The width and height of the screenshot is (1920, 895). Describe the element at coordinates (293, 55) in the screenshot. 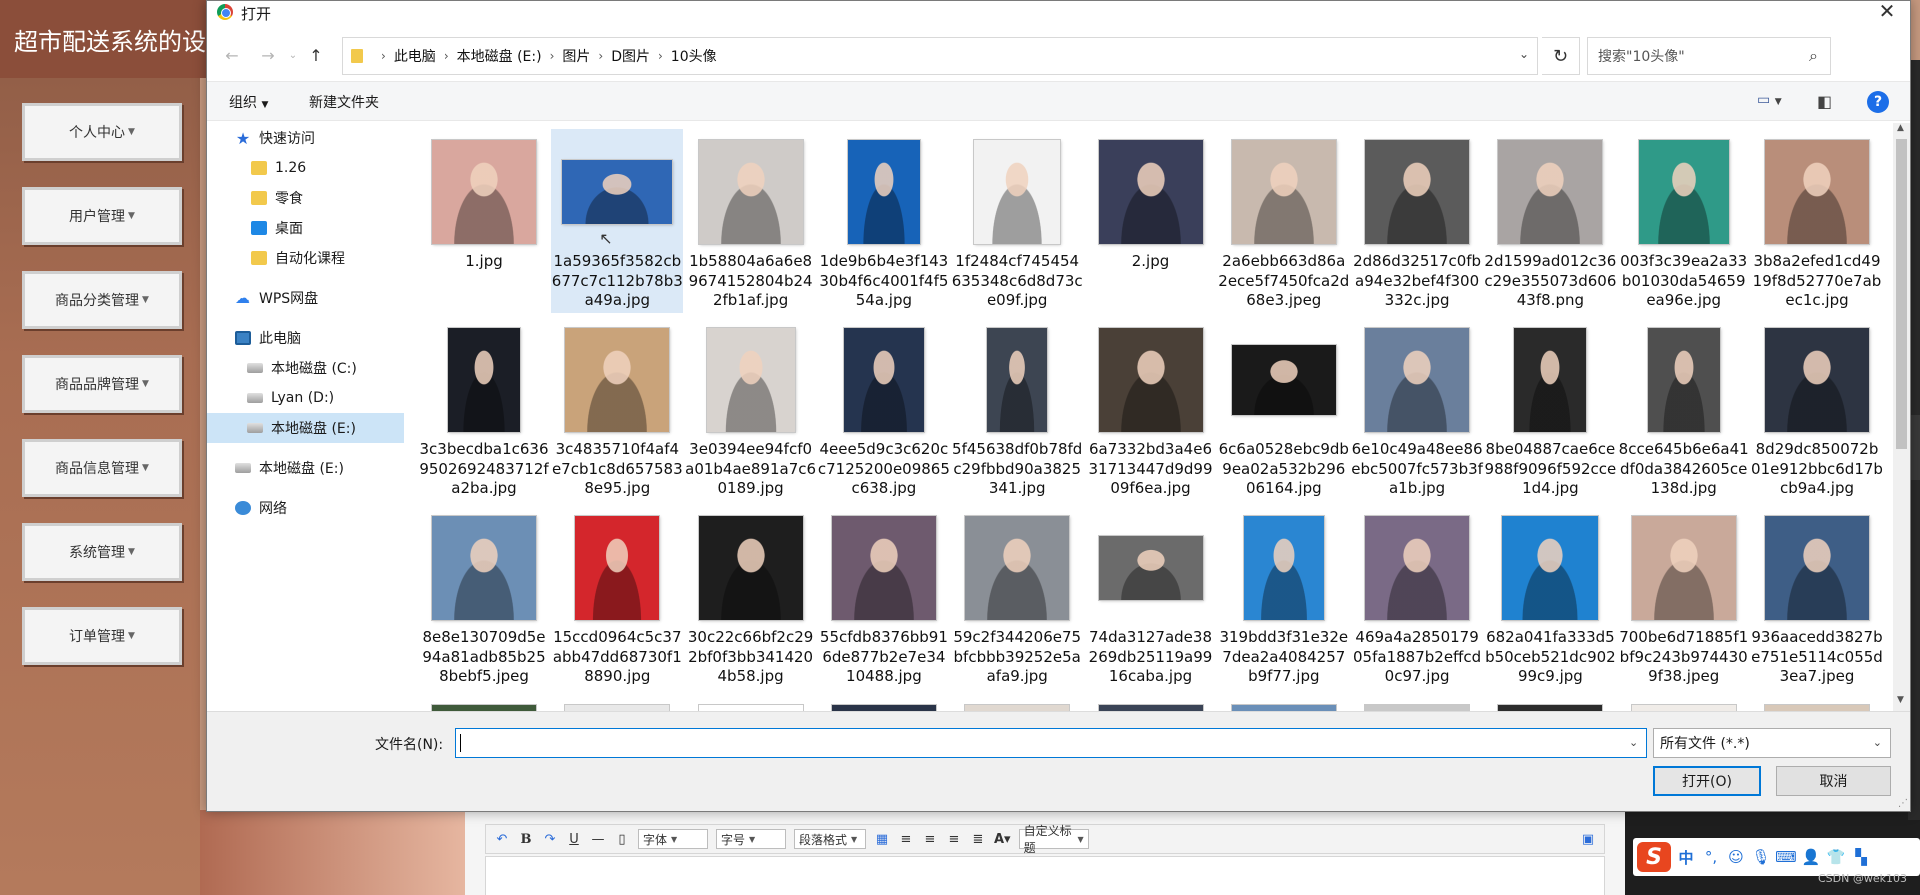

I see `recent-locations-button: ⌄` at that location.